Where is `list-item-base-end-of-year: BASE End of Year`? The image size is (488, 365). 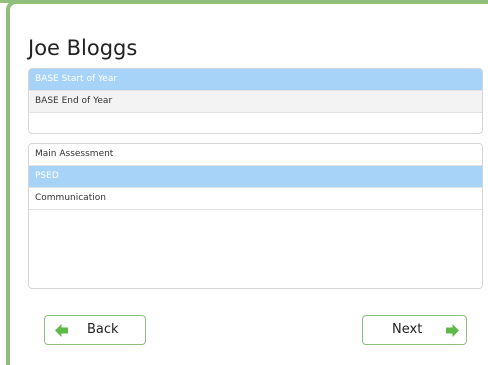
list-item-base-end-of-year: BASE End of Year is located at coordinates (255, 102).